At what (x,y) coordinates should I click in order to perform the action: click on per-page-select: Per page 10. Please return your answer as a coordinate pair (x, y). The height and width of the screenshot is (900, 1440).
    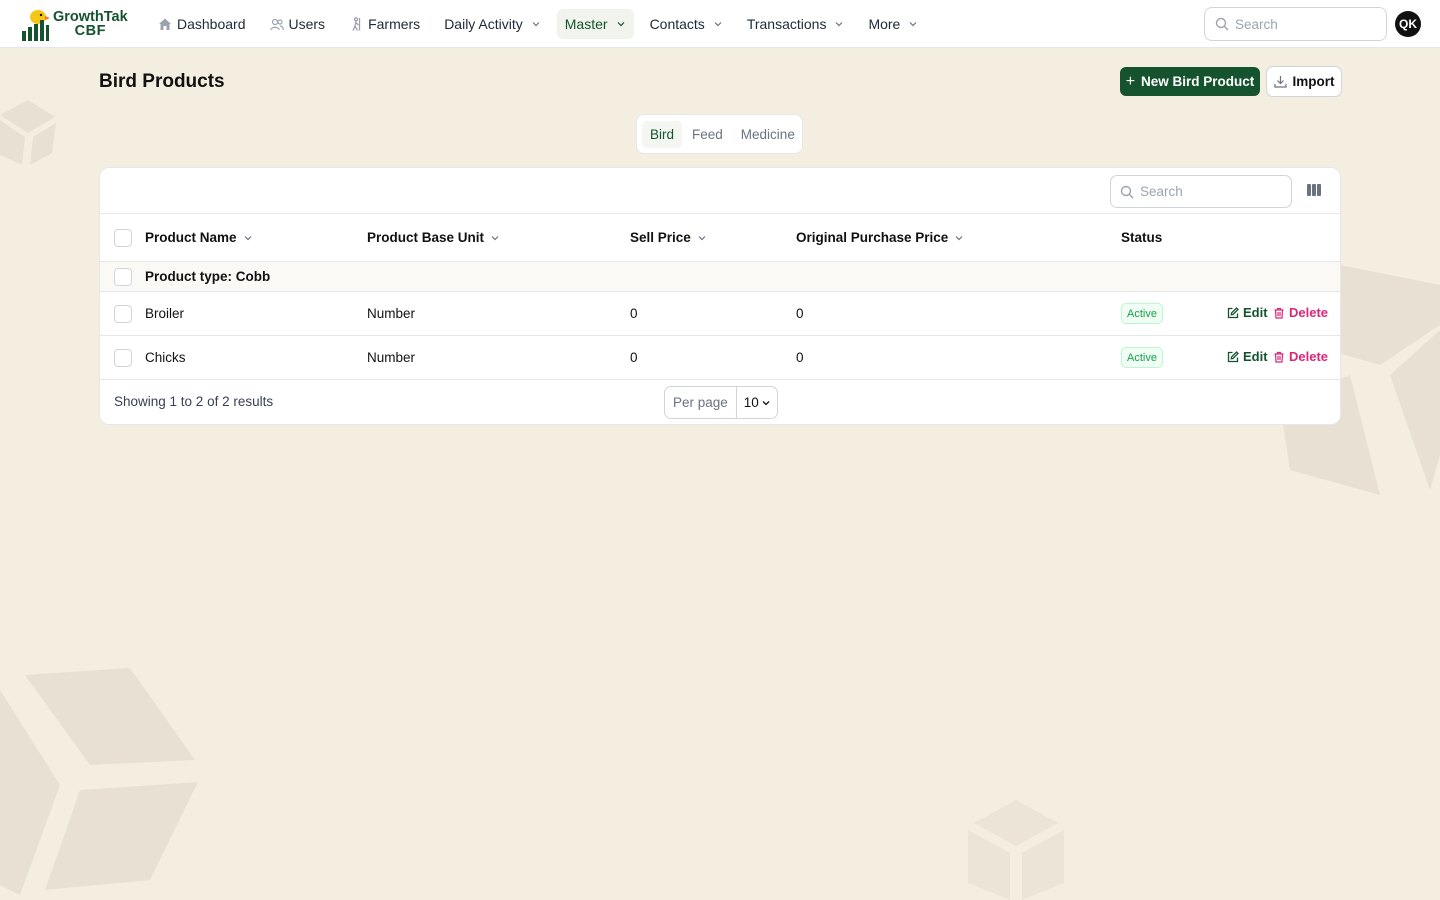
    Looking at the image, I should click on (721, 402).